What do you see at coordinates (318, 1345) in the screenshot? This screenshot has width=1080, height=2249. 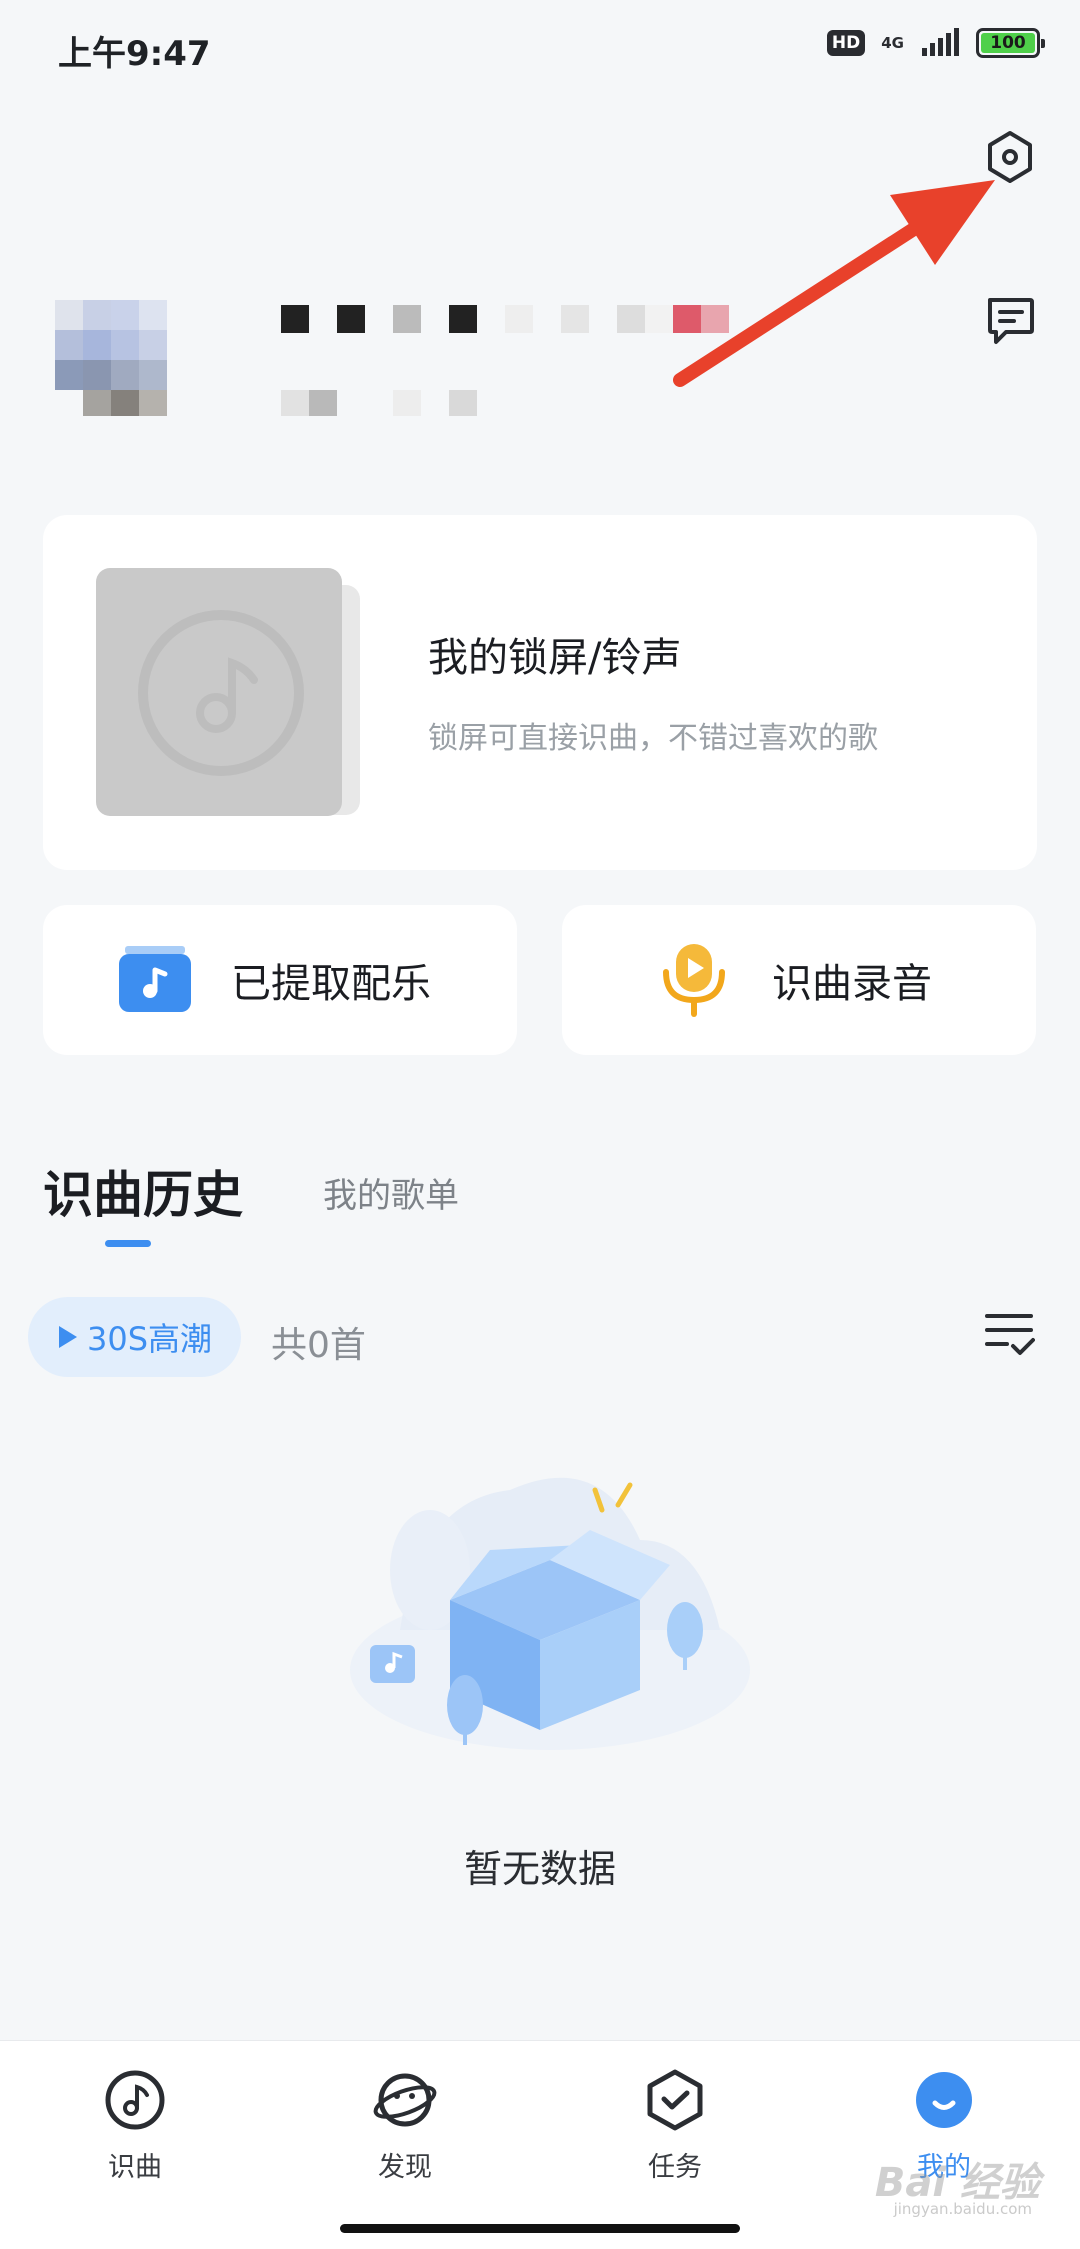 I see `song-count: 共0首` at bounding box center [318, 1345].